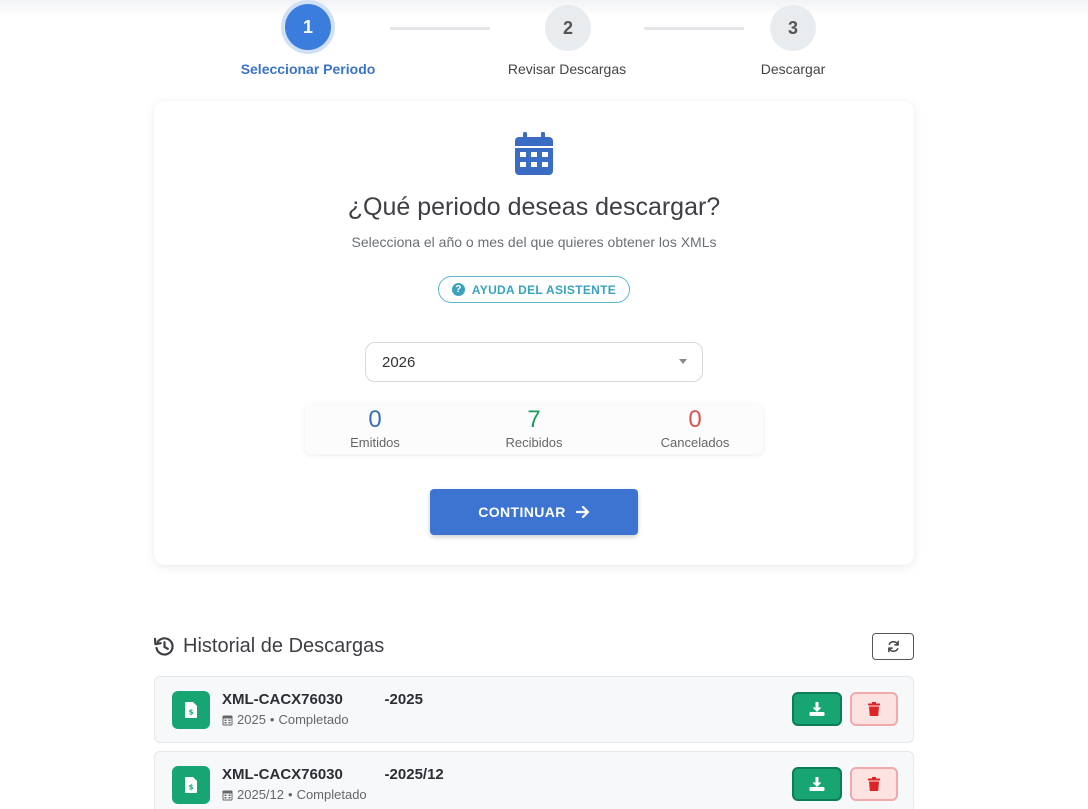  Describe the element at coordinates (399, 362) in the screenshot. I see `year-select-value: 2026` at that location.